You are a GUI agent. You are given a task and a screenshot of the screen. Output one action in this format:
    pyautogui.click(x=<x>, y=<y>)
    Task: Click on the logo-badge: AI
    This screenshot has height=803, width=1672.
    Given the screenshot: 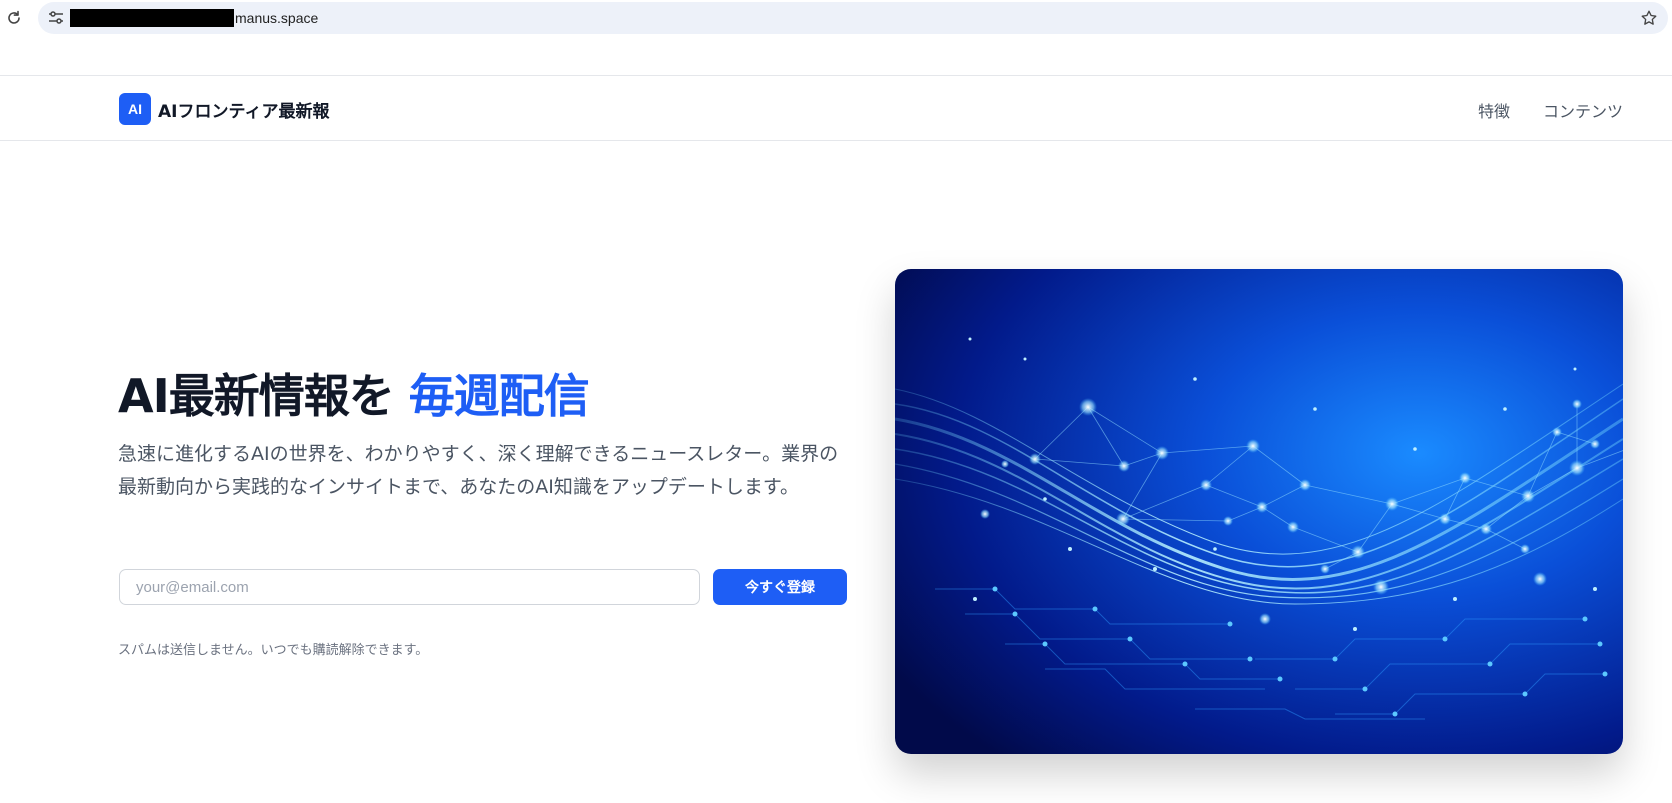 What is the action you would take?
    pyautogui.click(x=135, y=109)
    